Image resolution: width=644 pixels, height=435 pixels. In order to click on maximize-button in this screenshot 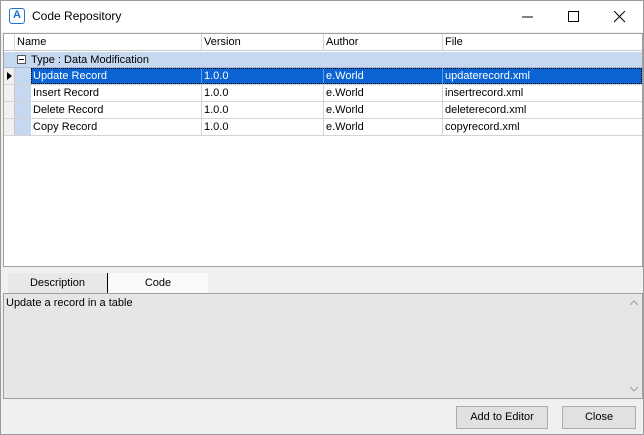, I will do `click(574, 16)`.